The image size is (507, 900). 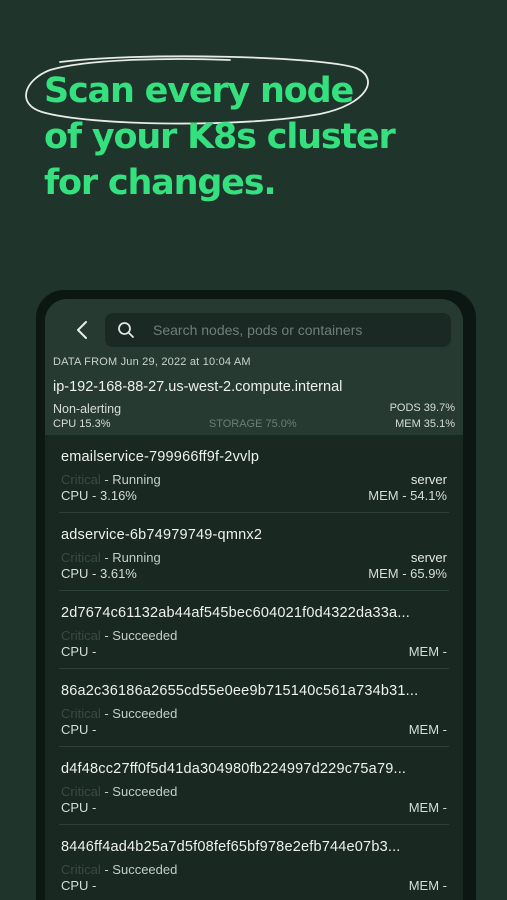 I want to click on search-input: Search nodes, pods or containers, so click(x=278, y=330).